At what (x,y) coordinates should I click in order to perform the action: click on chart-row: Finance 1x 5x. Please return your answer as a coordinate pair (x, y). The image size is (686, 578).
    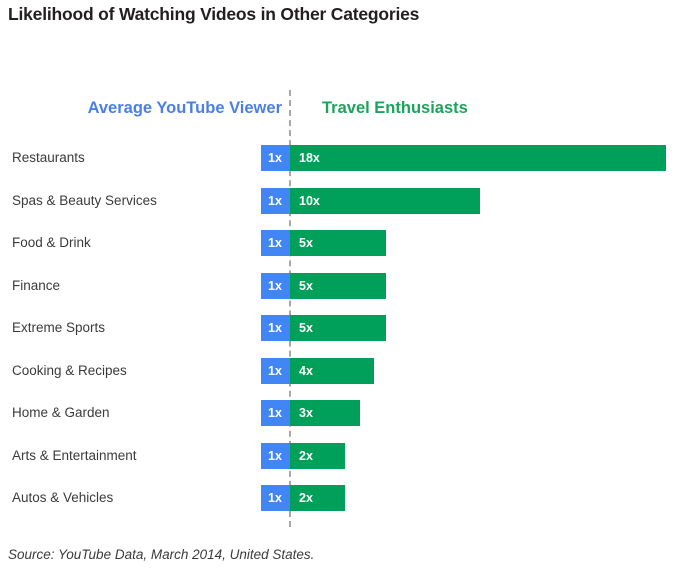
    Looking at the image, I should click on (343, 294).